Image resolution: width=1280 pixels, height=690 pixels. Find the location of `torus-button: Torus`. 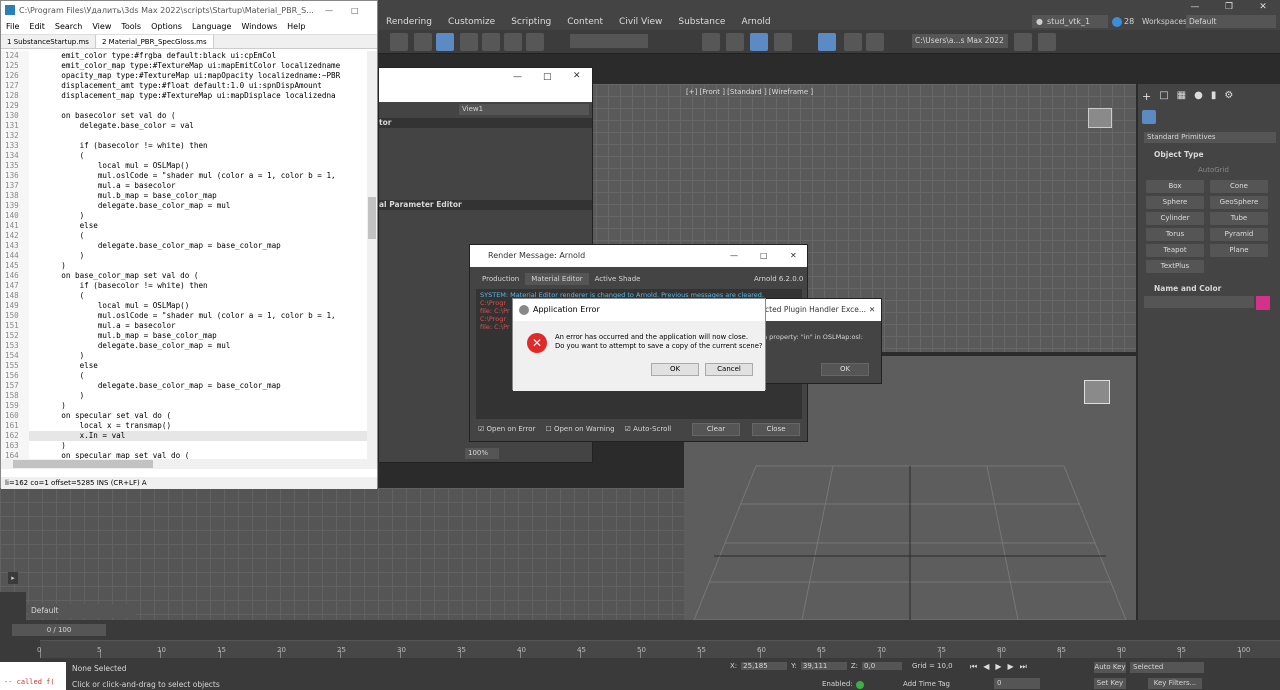

torus-button: Torus is located at coordinates (1175, 234).